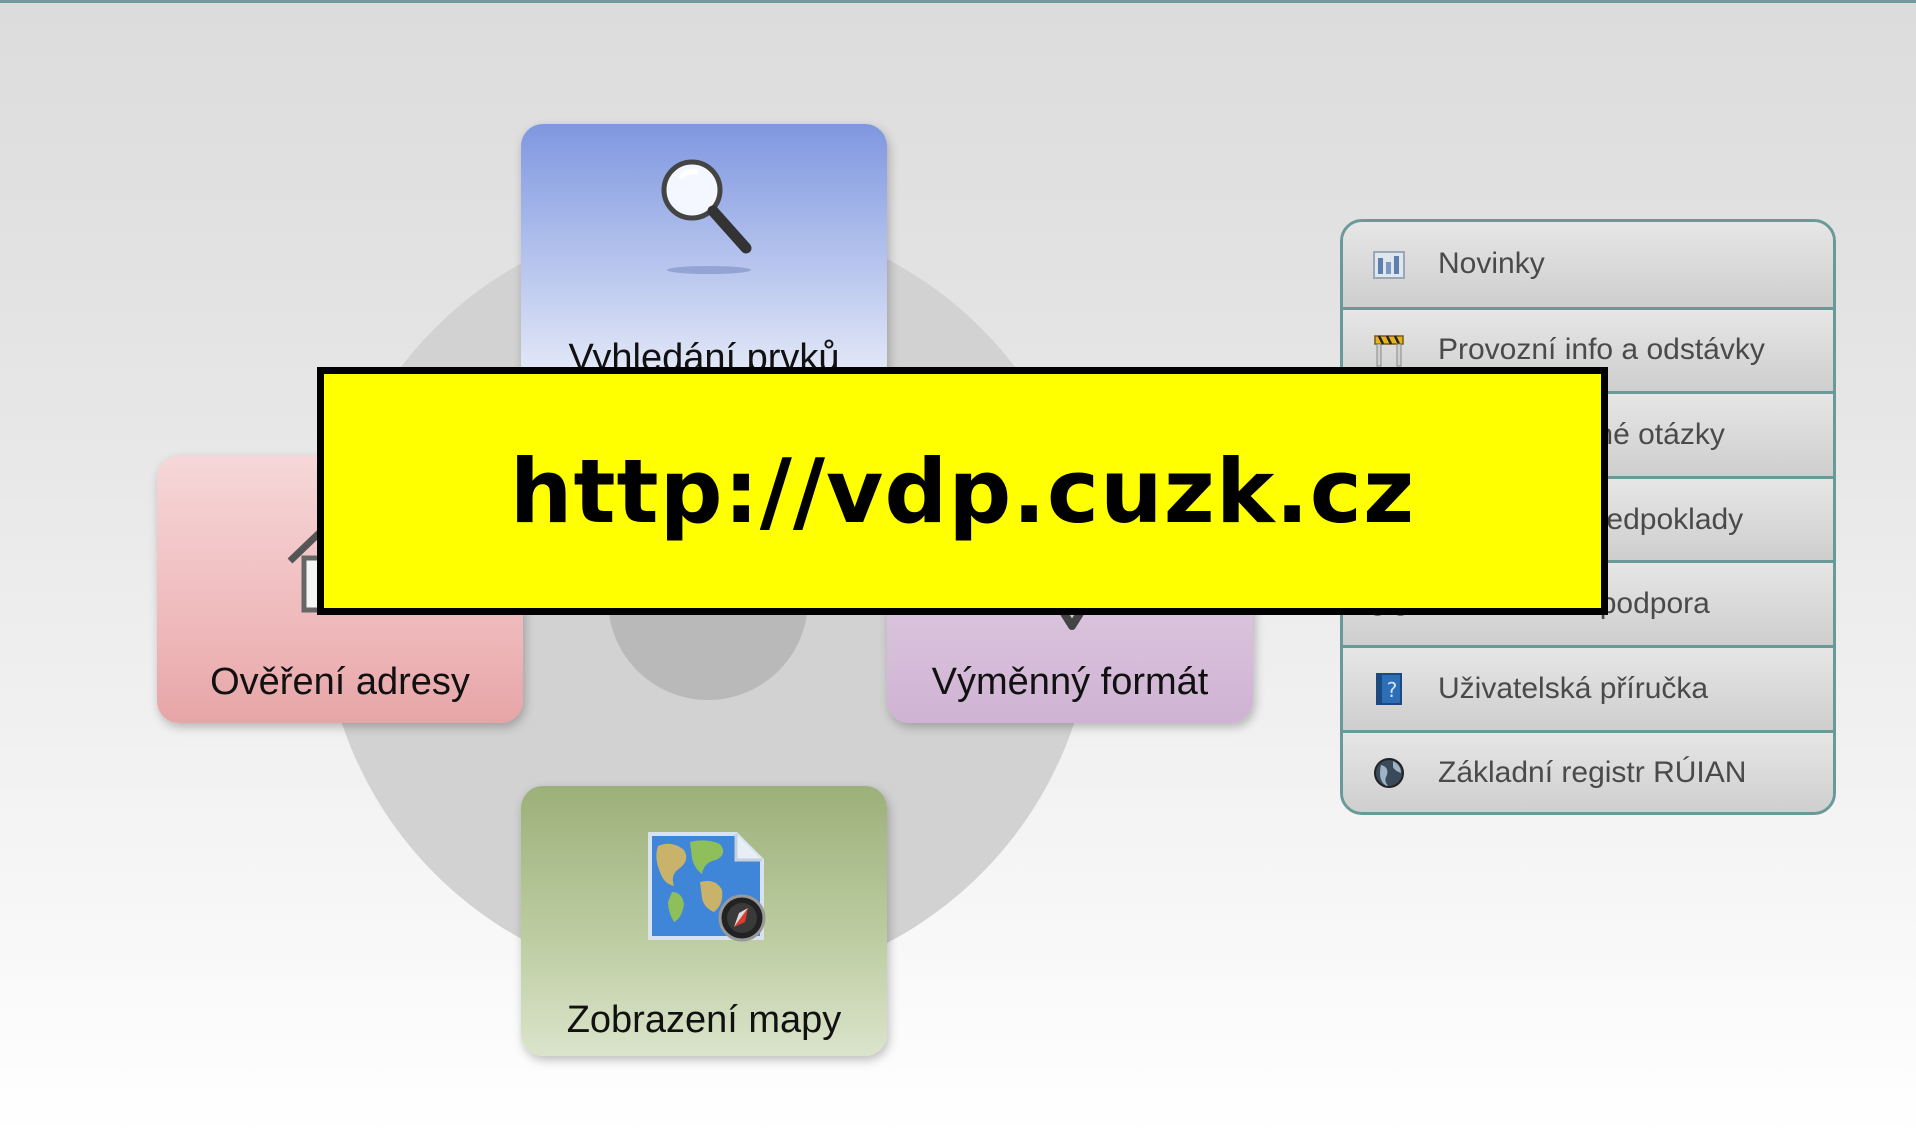 This screenshot has height=1136, width=1916. I want to click on verify-address-label: Ověření adresy, so click(340, 682).